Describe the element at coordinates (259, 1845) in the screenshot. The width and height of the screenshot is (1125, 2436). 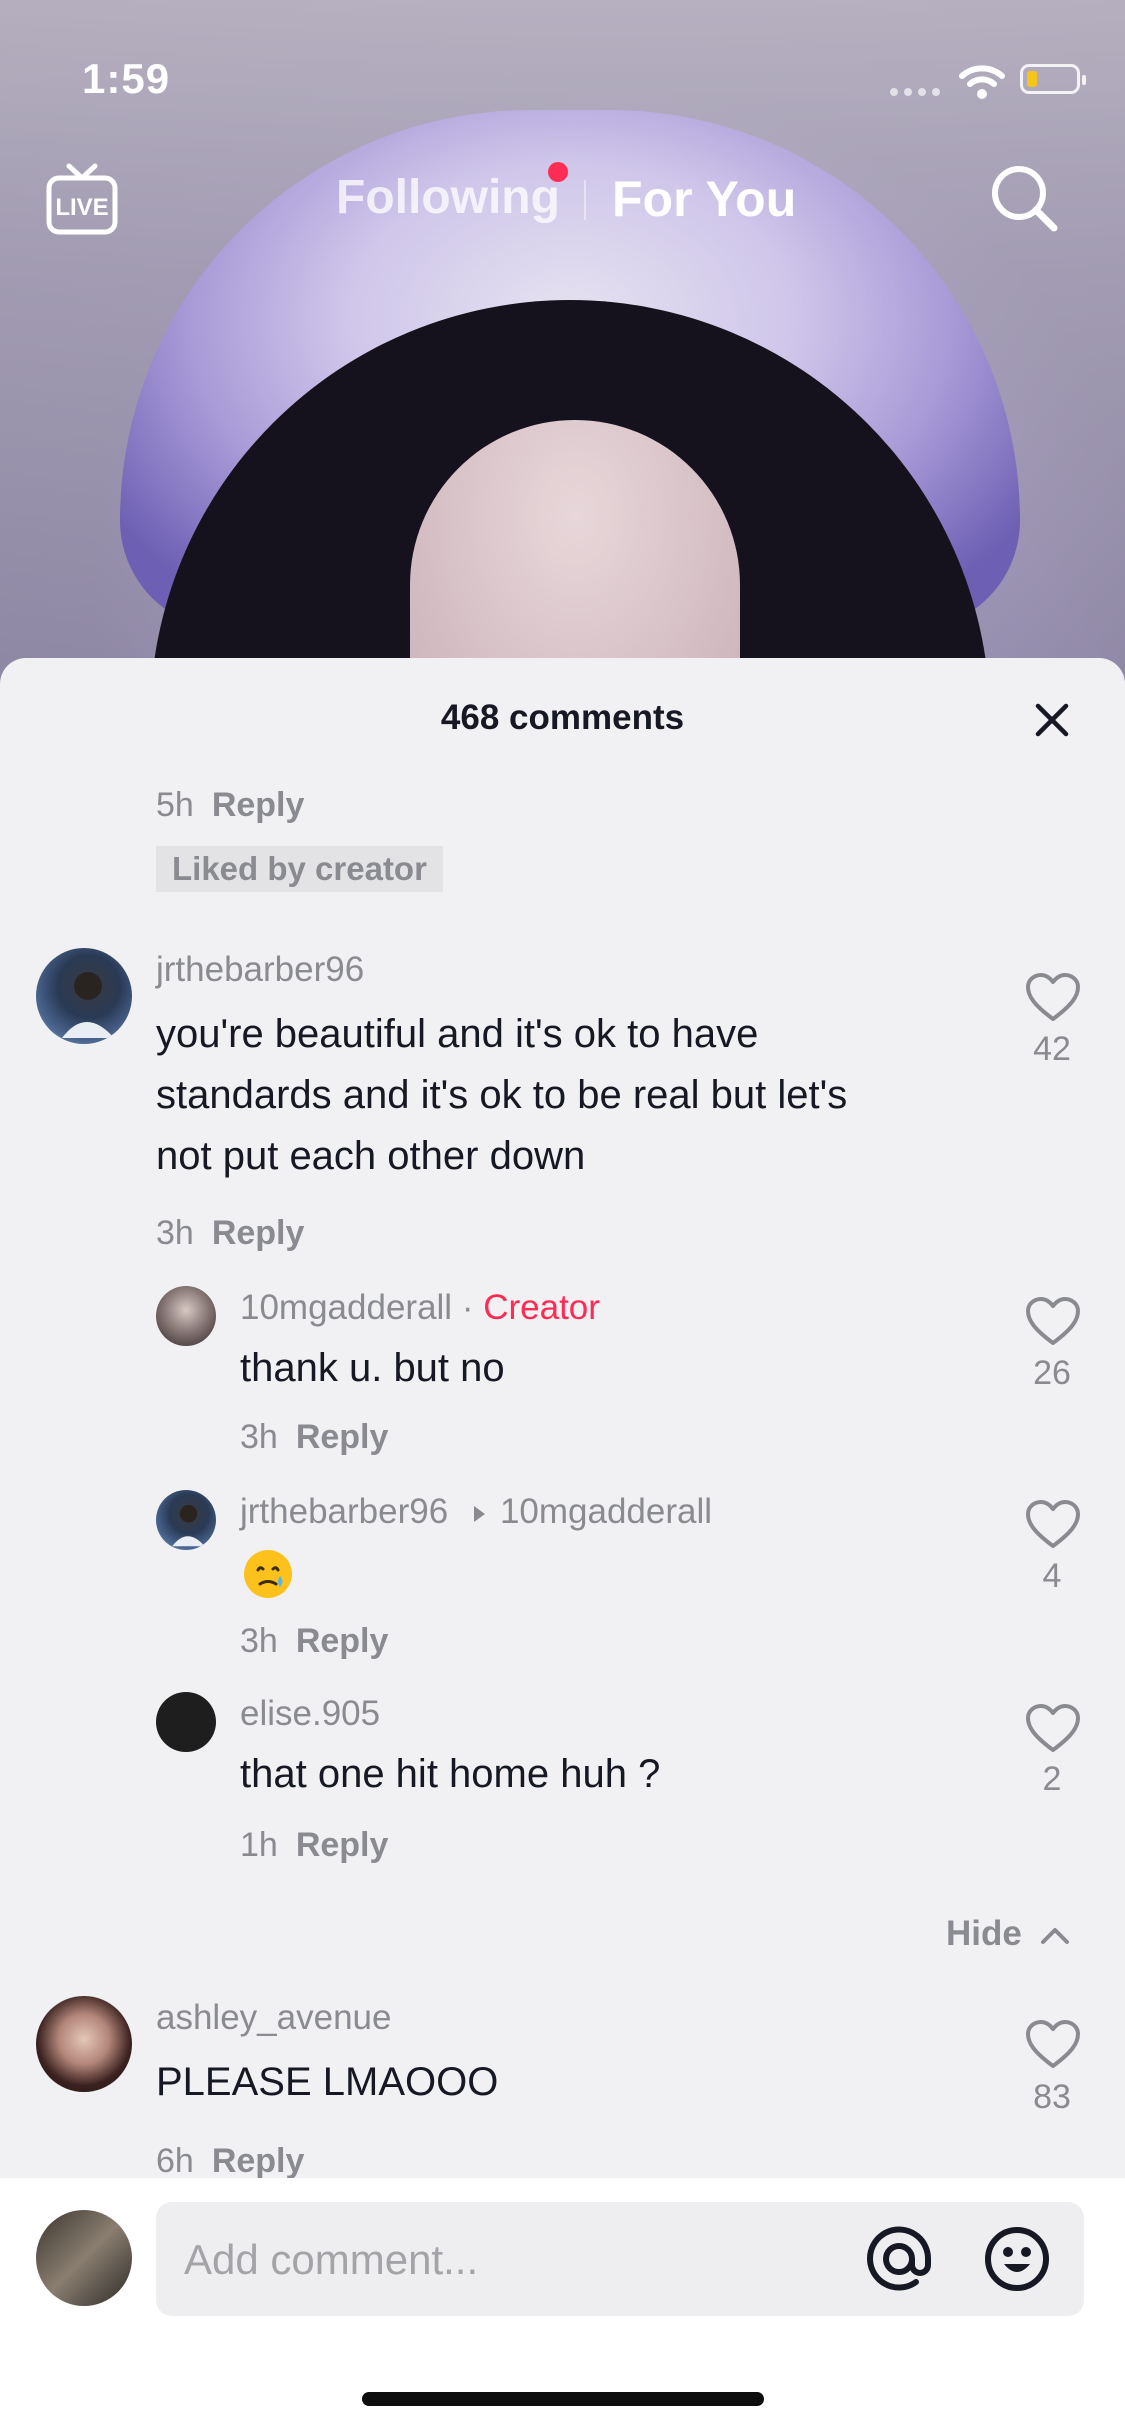
I see `reply-time: 1h` at that location.